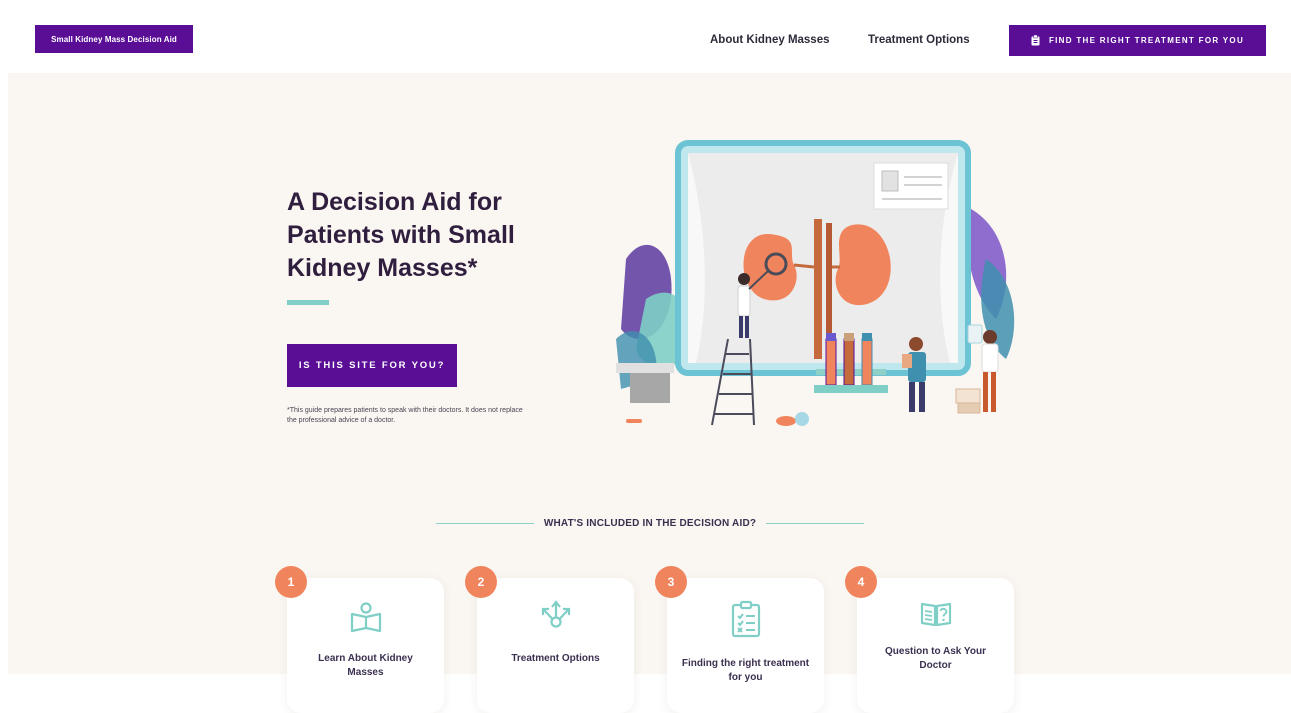 The height and width of the screenshot is (713, 1291). I want to click on checklist-icon, so click(745, 619).